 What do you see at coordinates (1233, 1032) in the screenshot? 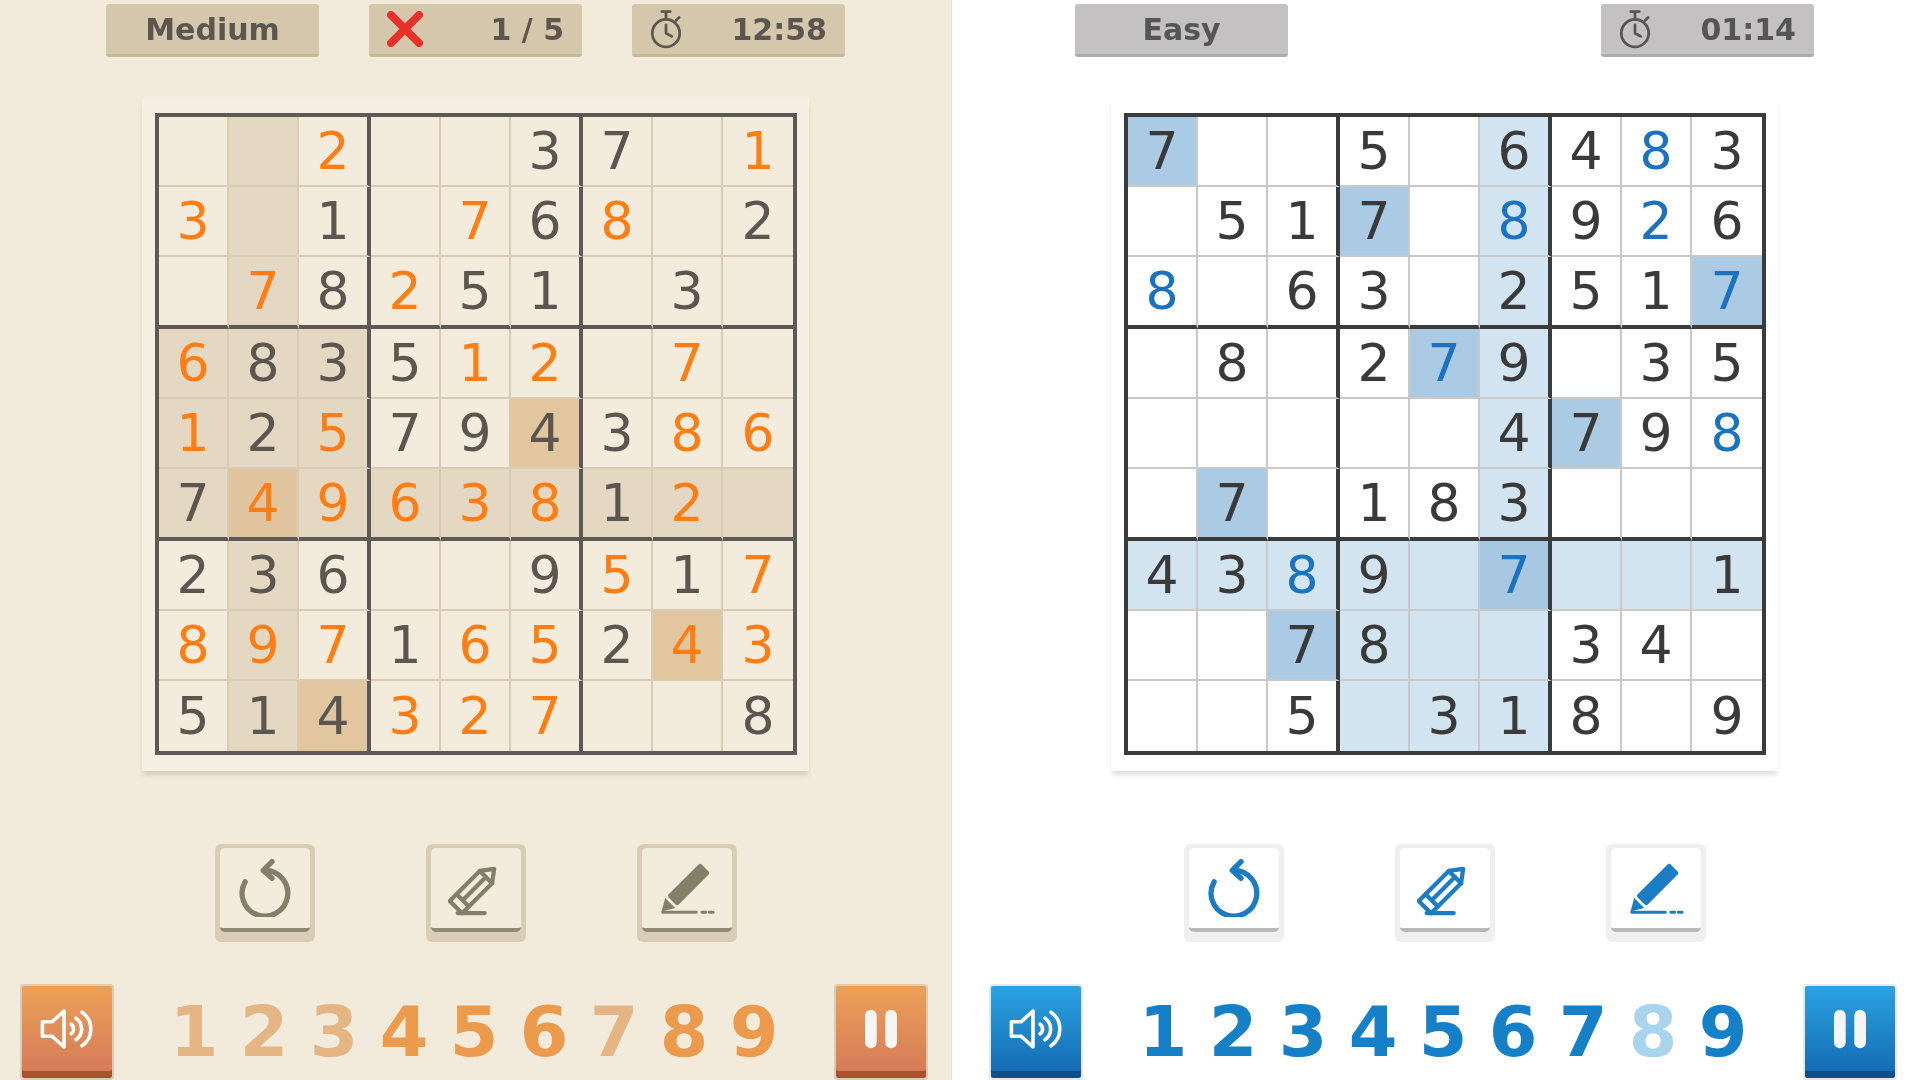
I see `digit-button: 2` at bounding box center [1233, 1032].